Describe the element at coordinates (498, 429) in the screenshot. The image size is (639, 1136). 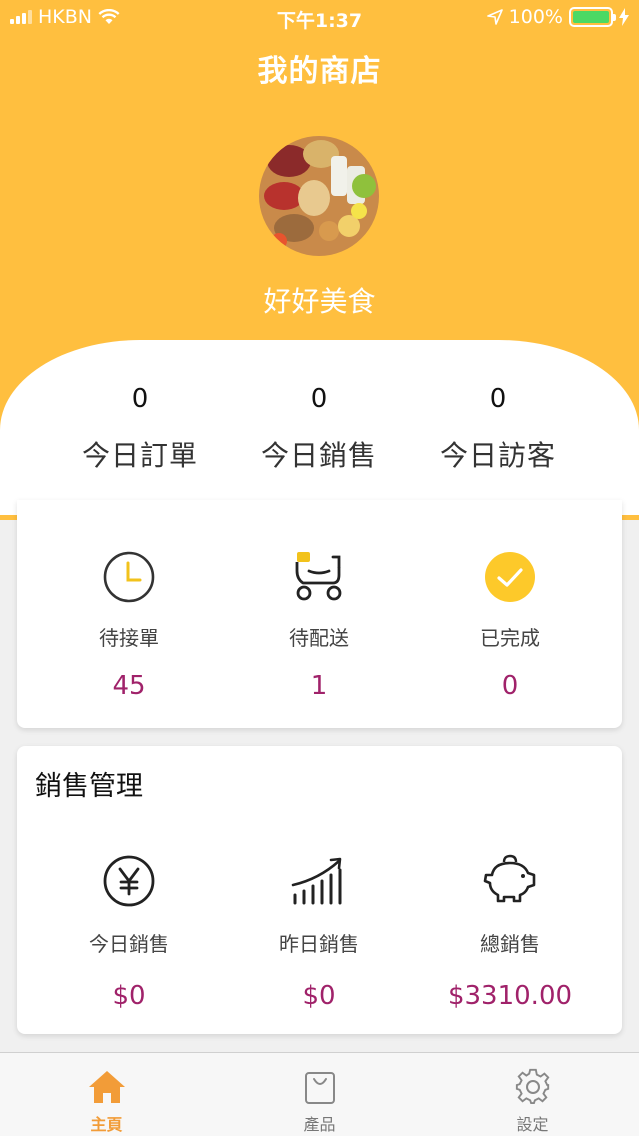
I see `summary-today-visitors: 0 今日訪客` at that location.